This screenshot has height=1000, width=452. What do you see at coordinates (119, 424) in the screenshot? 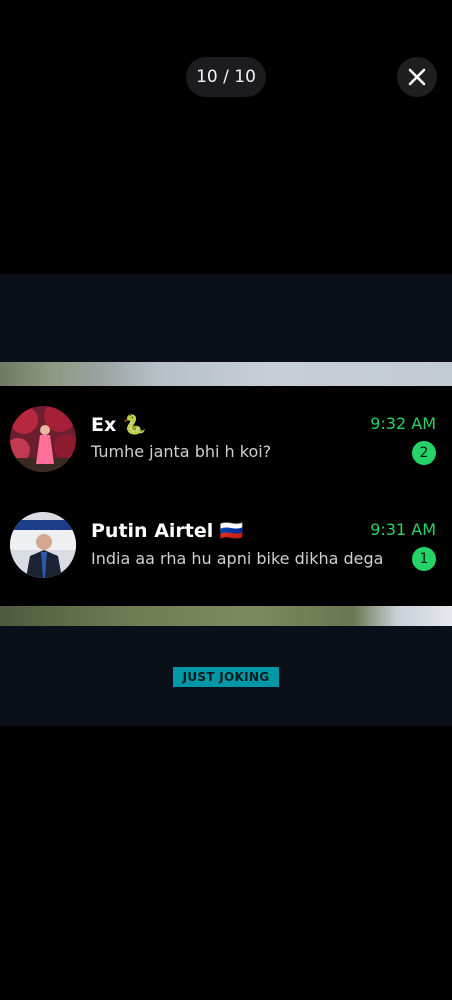
I see `chat-title: Ex 🐍` at bounding box center [119, 424].